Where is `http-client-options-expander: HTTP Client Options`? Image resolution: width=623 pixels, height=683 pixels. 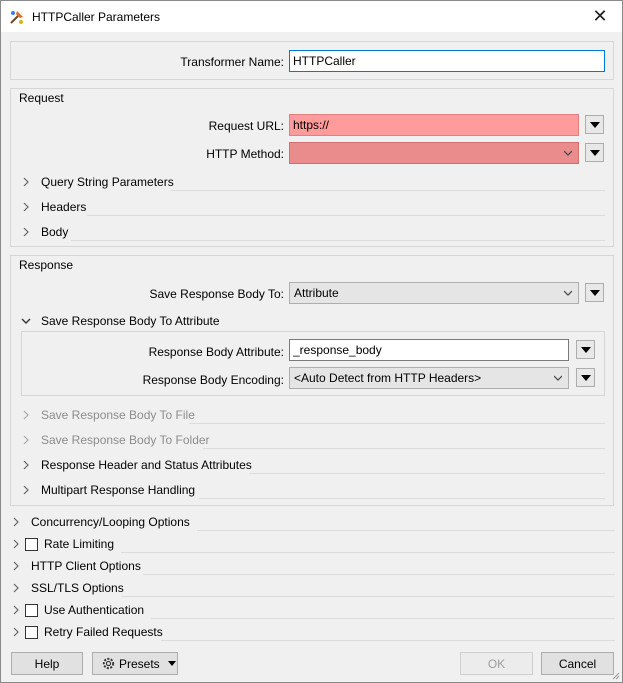
http-client-options-expander: HTTP Client Options is located at coordinates (313, 566).